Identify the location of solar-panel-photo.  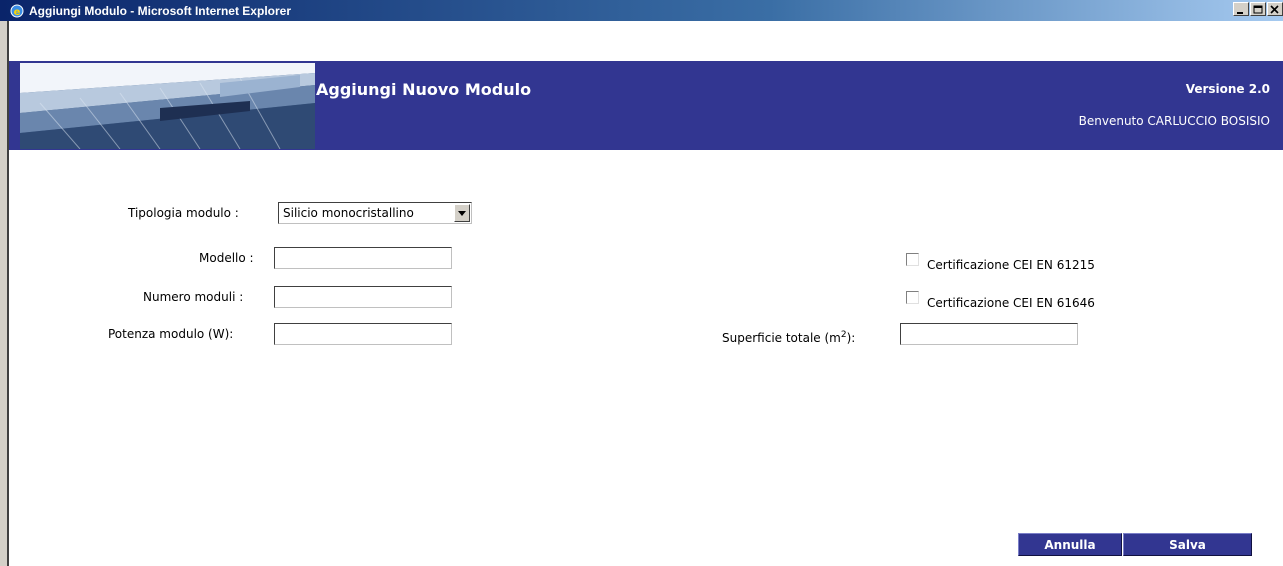
(167, 106).